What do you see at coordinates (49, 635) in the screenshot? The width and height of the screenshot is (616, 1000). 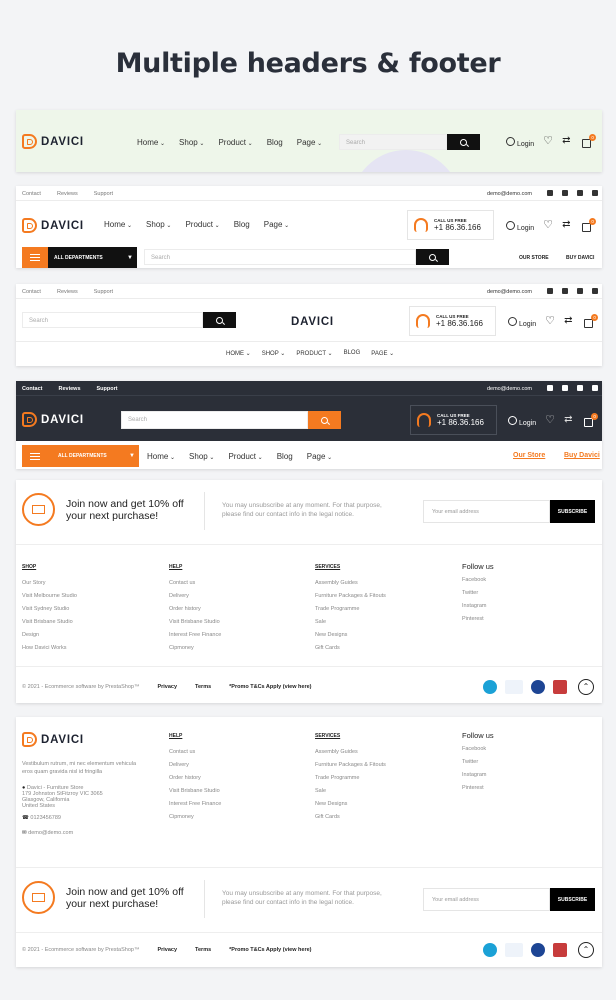 I see `footer-link: Design` at bounding box center [49, 635].